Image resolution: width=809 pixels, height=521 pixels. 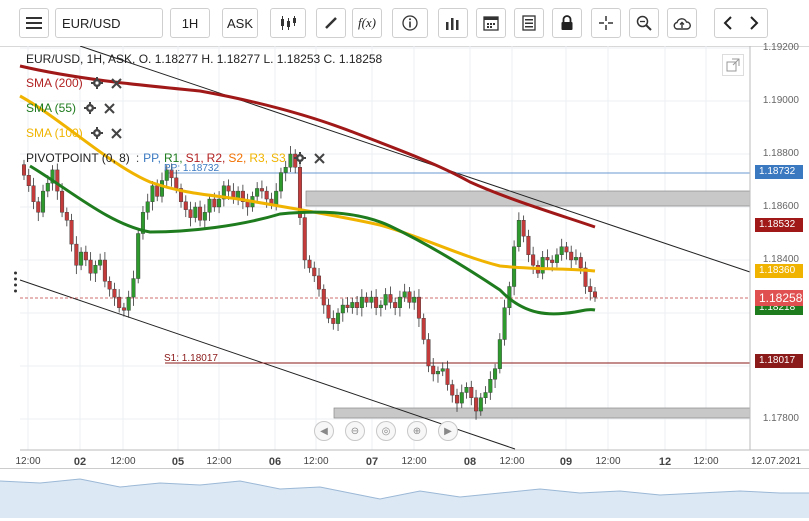 I want to click on reset-zoom-button: ◎, so click(x=386, y=431).